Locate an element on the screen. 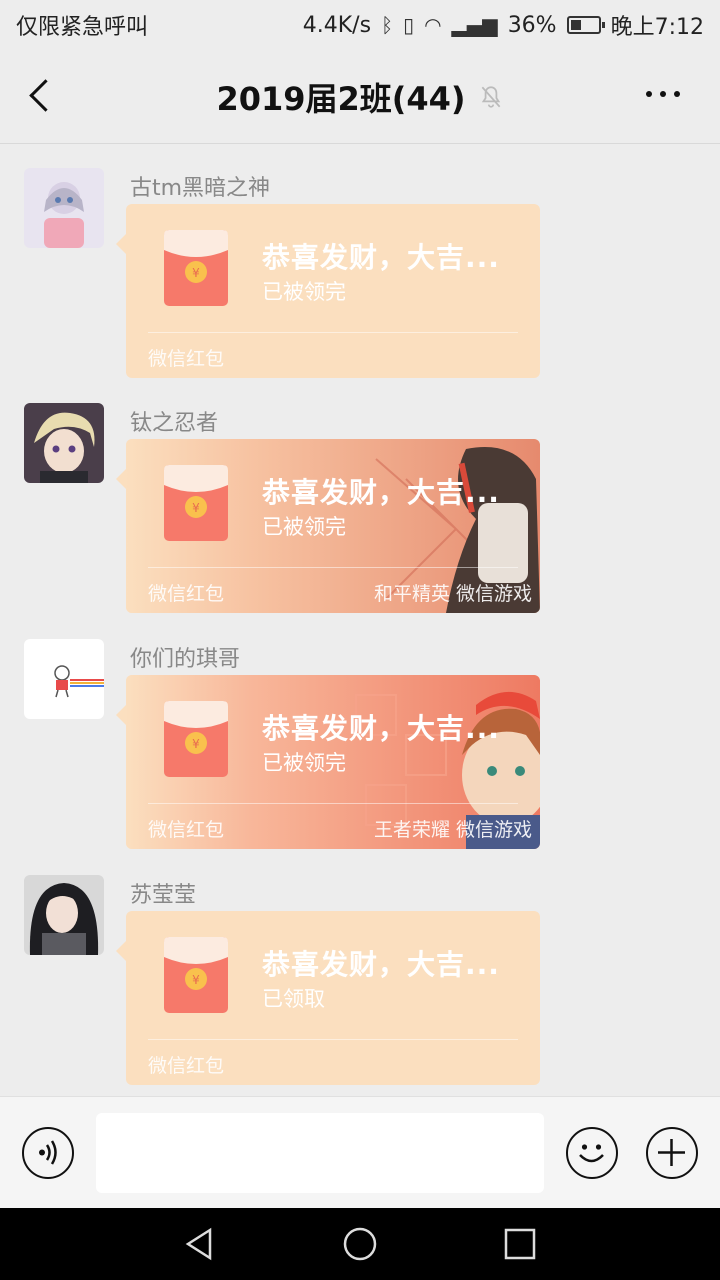  red-packet-card: ¥ 恭喜发财，大吉... 已被领完 微信红包 is located at coordinates (333, 291).